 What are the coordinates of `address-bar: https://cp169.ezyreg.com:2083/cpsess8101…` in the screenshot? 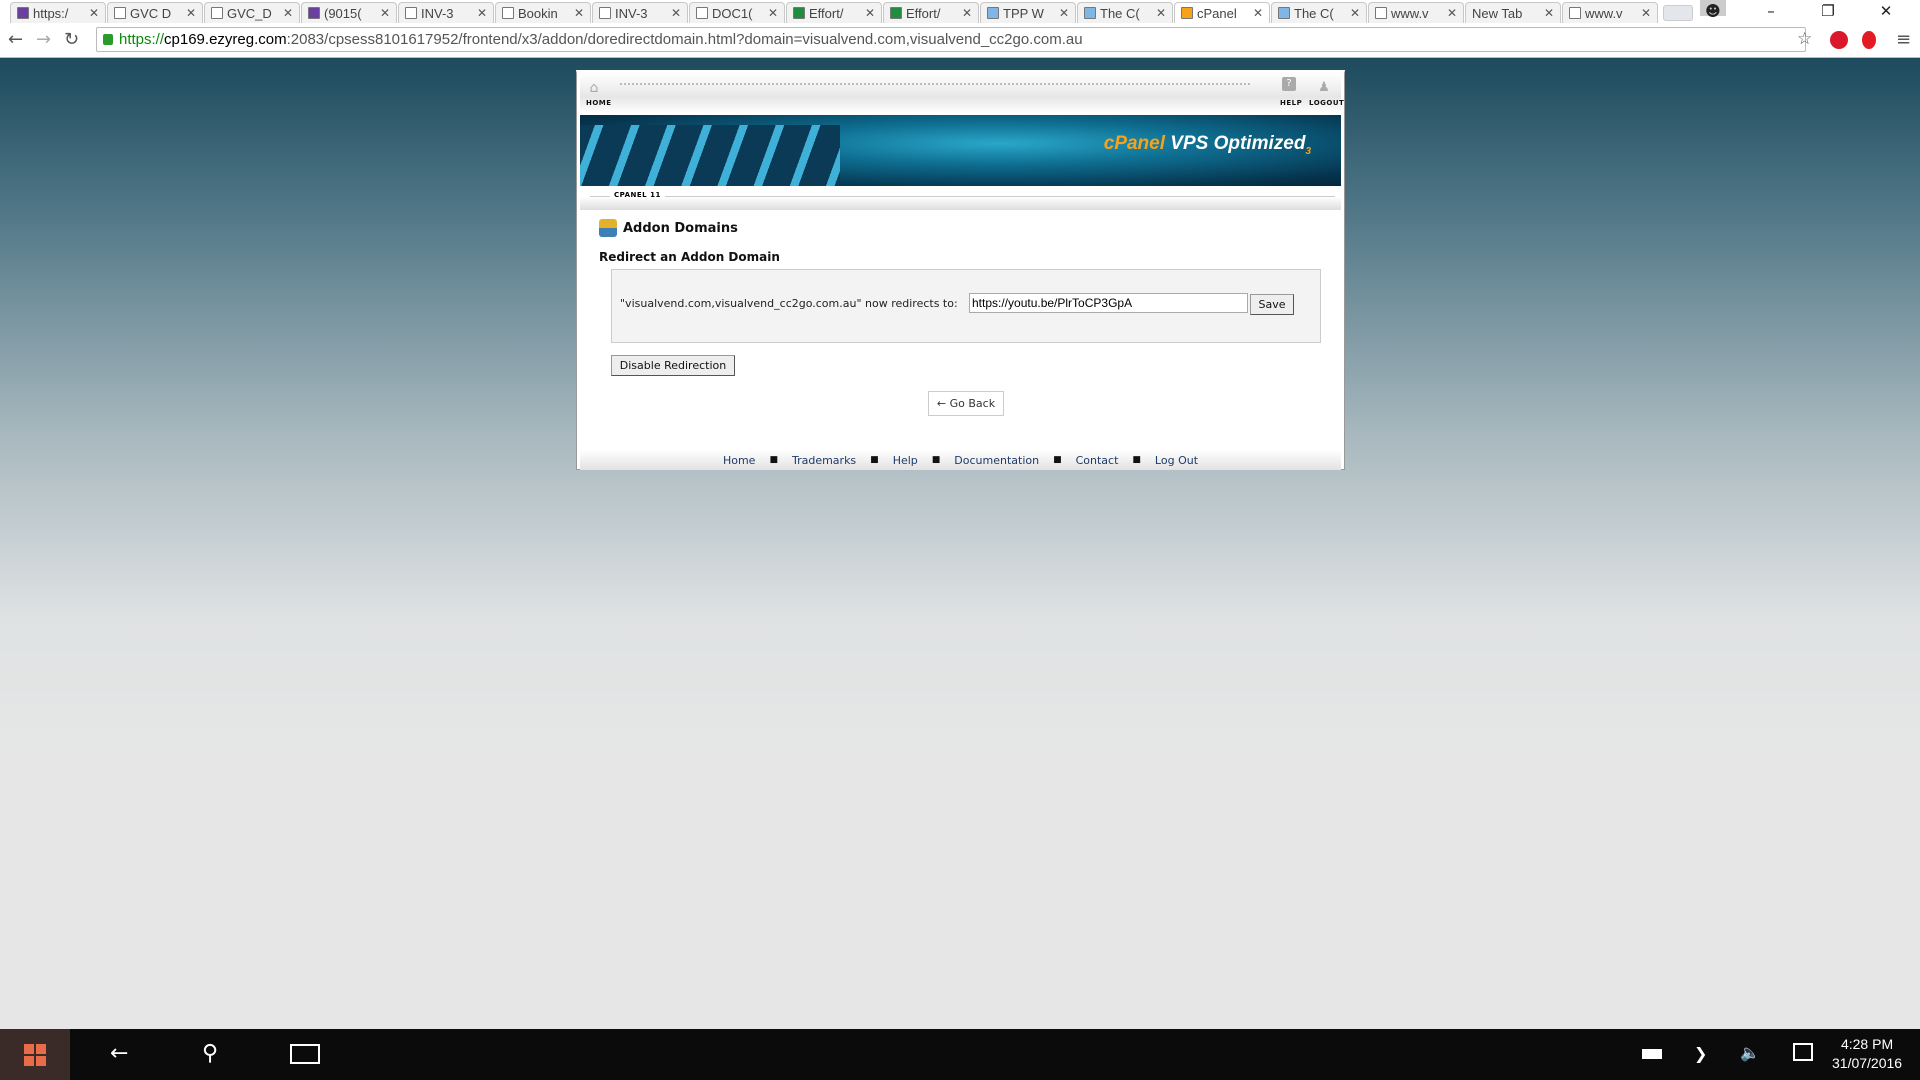 It's located at (951, 39).